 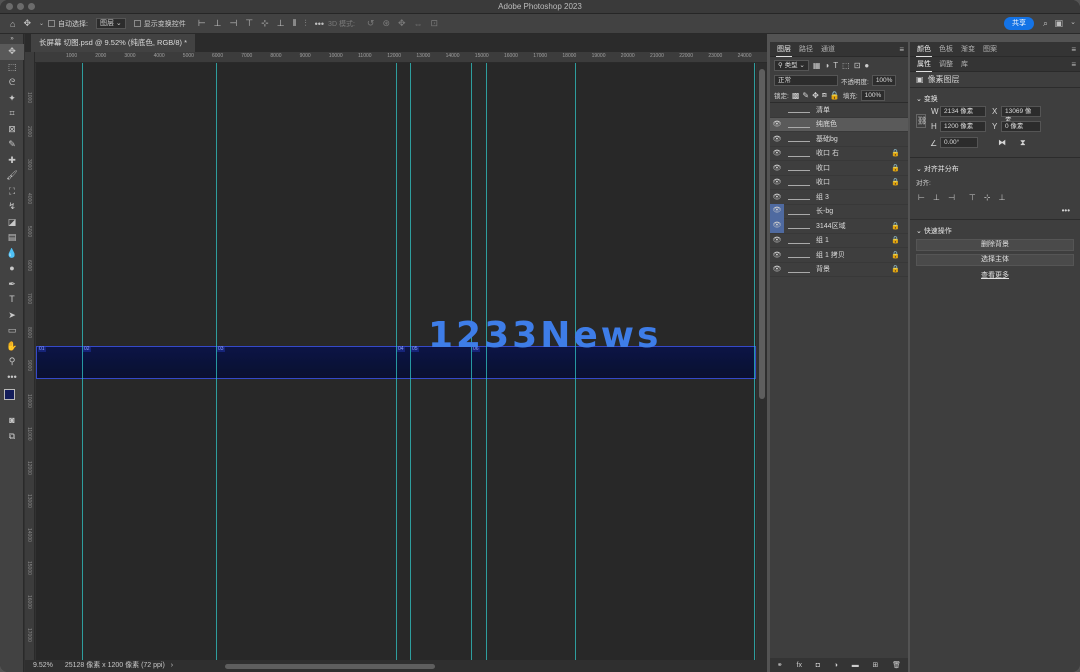 What do you see at coordinates (824, 95) in the screenshot?
I see `lock-artboard-icon: ⧈` at bounding box center [824, 95].